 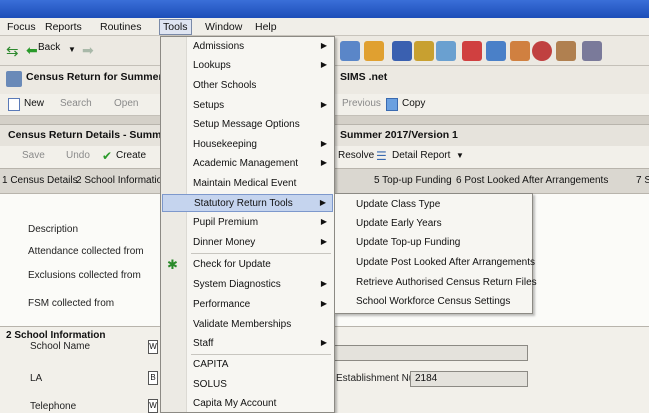 What do you see at coordinates (642, 180) in the screenshot?
I see `tab-next: 7 S` at bounding box center [642, 180].